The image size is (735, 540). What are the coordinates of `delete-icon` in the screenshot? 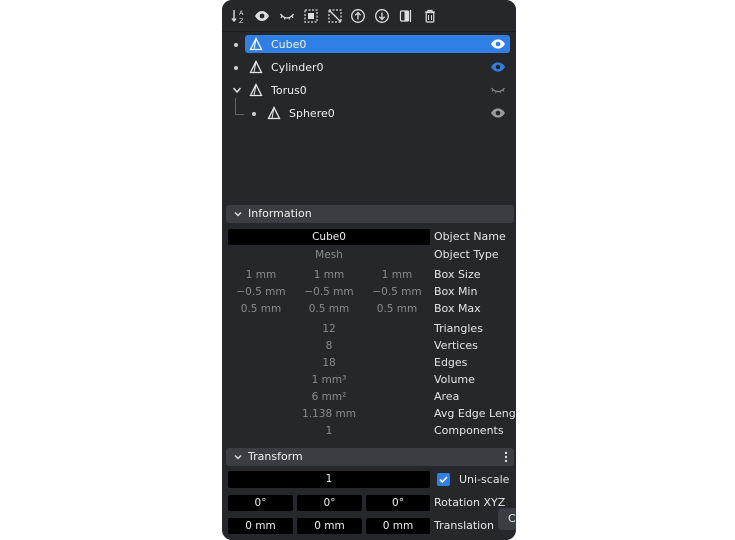 It's located at (430, 16).